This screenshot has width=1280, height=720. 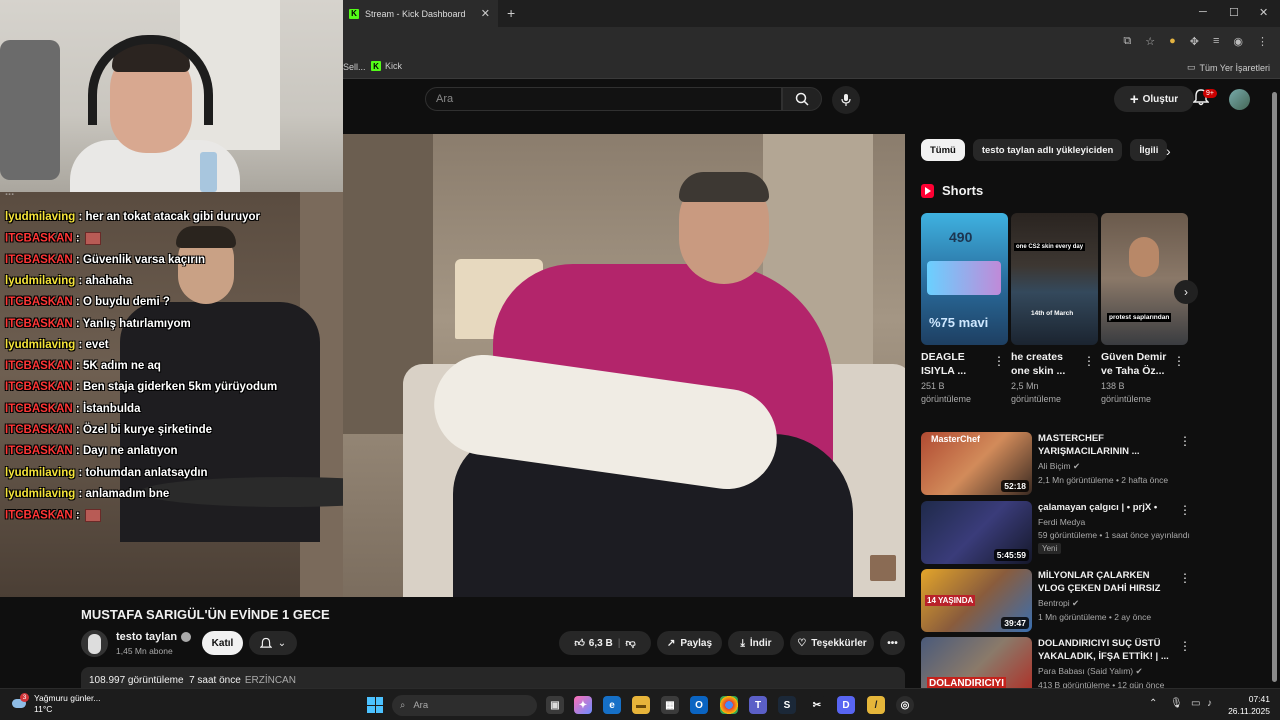 What do you see at coordinates (976, 463) in the screenshot?
I see `video-thumbnail: MasterChef 52:18` at bounding box center [976, 463].